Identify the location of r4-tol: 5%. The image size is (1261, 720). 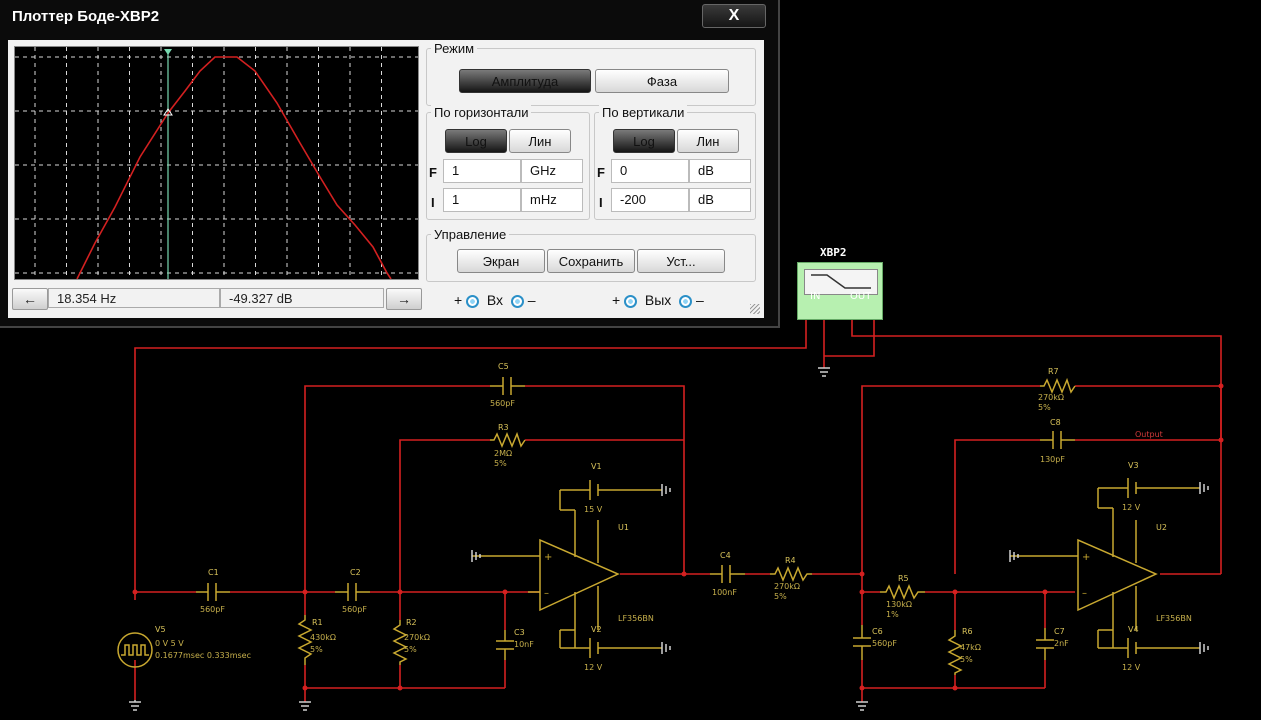
(780, 596).